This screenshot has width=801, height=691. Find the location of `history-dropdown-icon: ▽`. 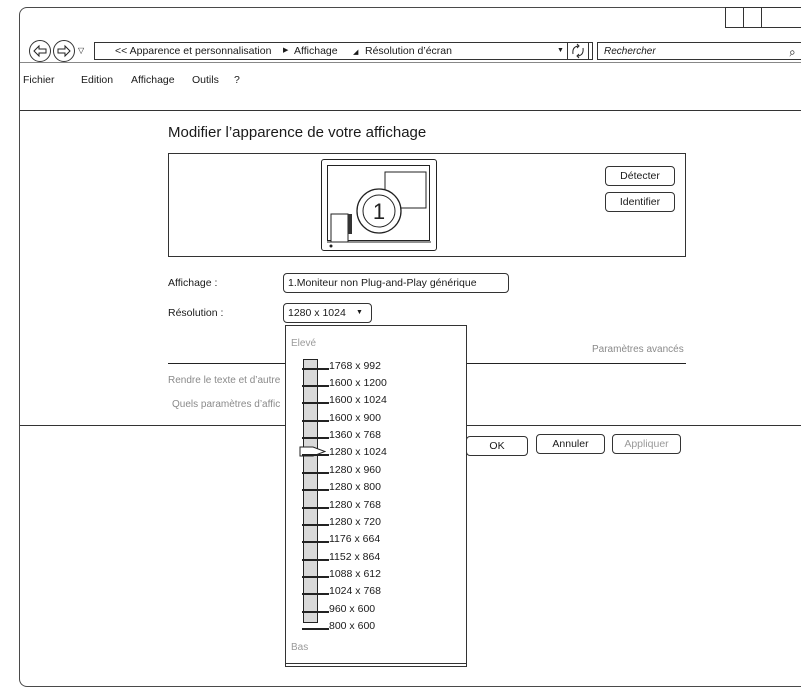

history-dropdown-icon: ▽ is located at coordinates (81, 50).